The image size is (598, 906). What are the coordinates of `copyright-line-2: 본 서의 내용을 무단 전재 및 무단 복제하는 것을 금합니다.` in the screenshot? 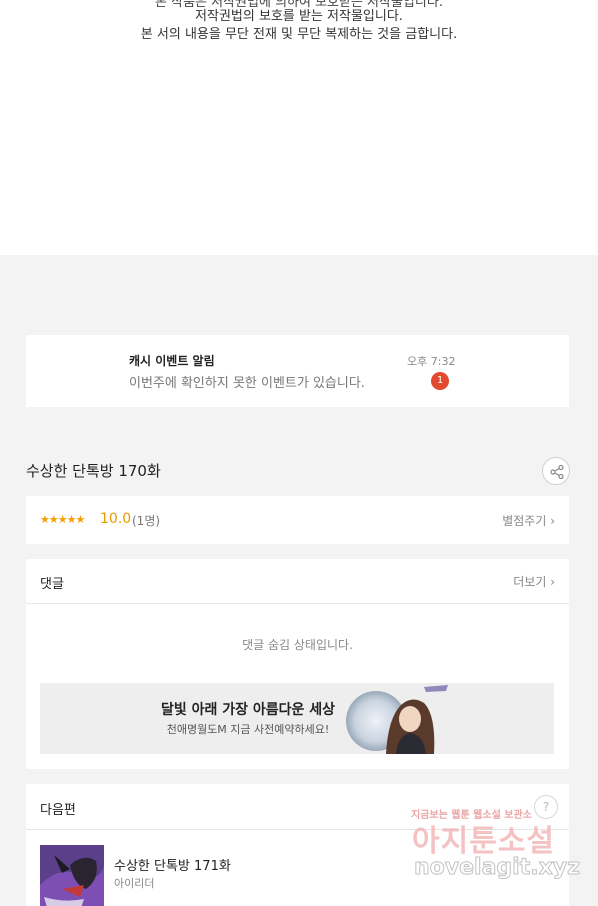 It's located at (299, 34).